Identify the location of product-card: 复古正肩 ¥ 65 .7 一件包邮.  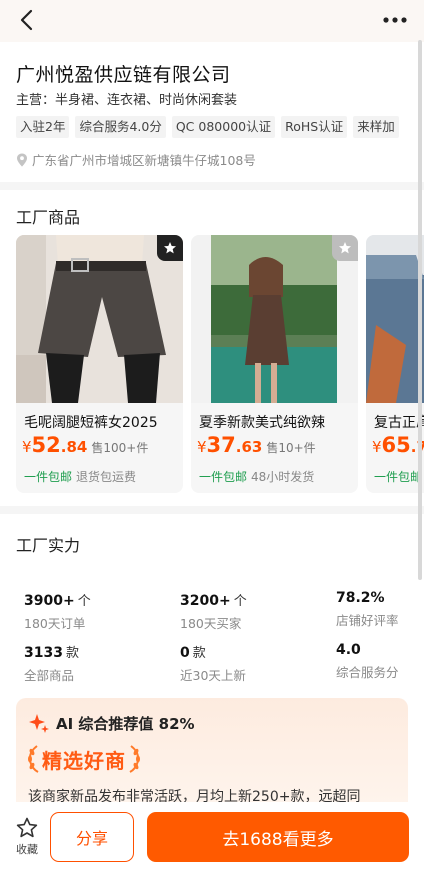
(395, 364).